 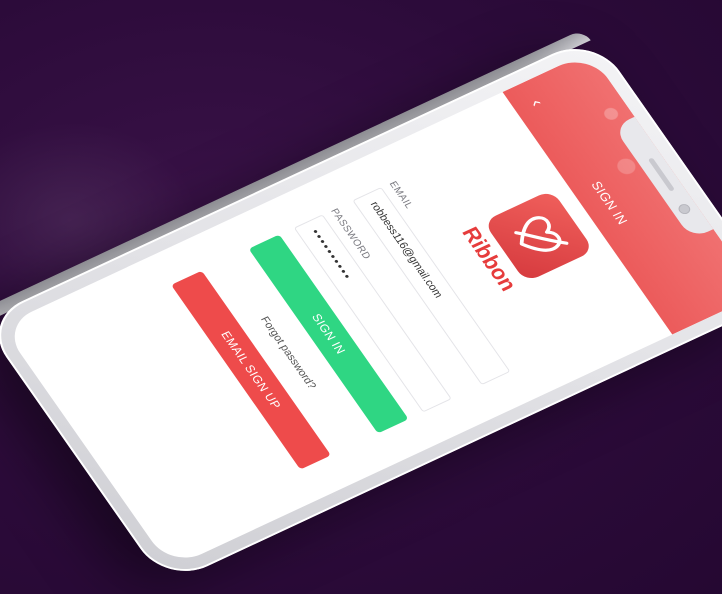 I want to click on camera-icon, so click(x=684, y=209).